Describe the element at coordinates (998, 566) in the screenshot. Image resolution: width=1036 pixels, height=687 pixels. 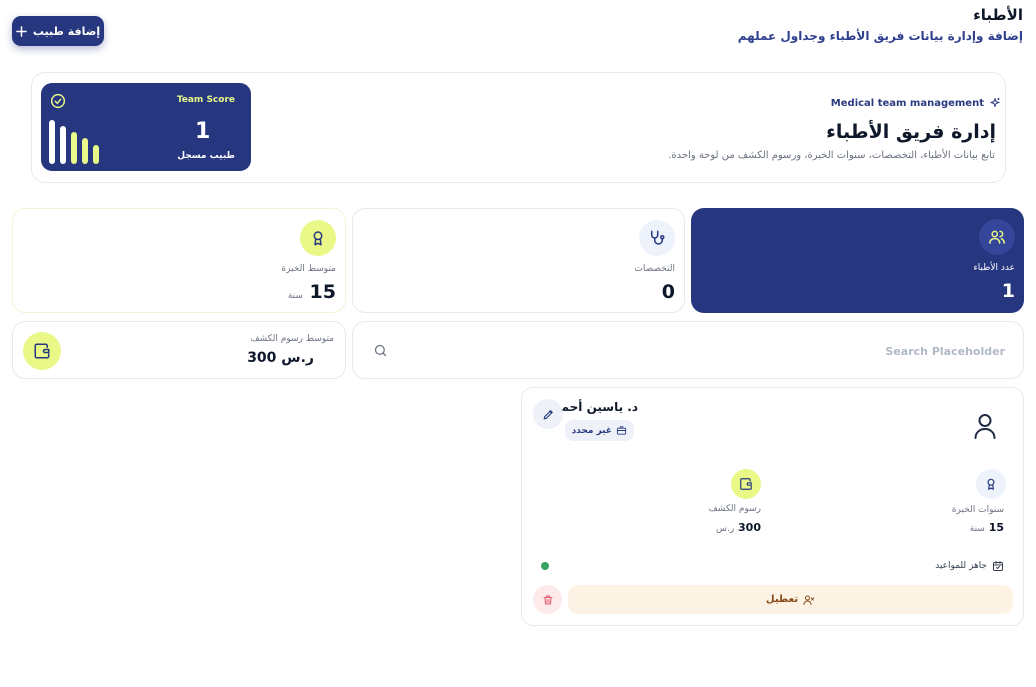
I see `calendar-check-icon` at that location.